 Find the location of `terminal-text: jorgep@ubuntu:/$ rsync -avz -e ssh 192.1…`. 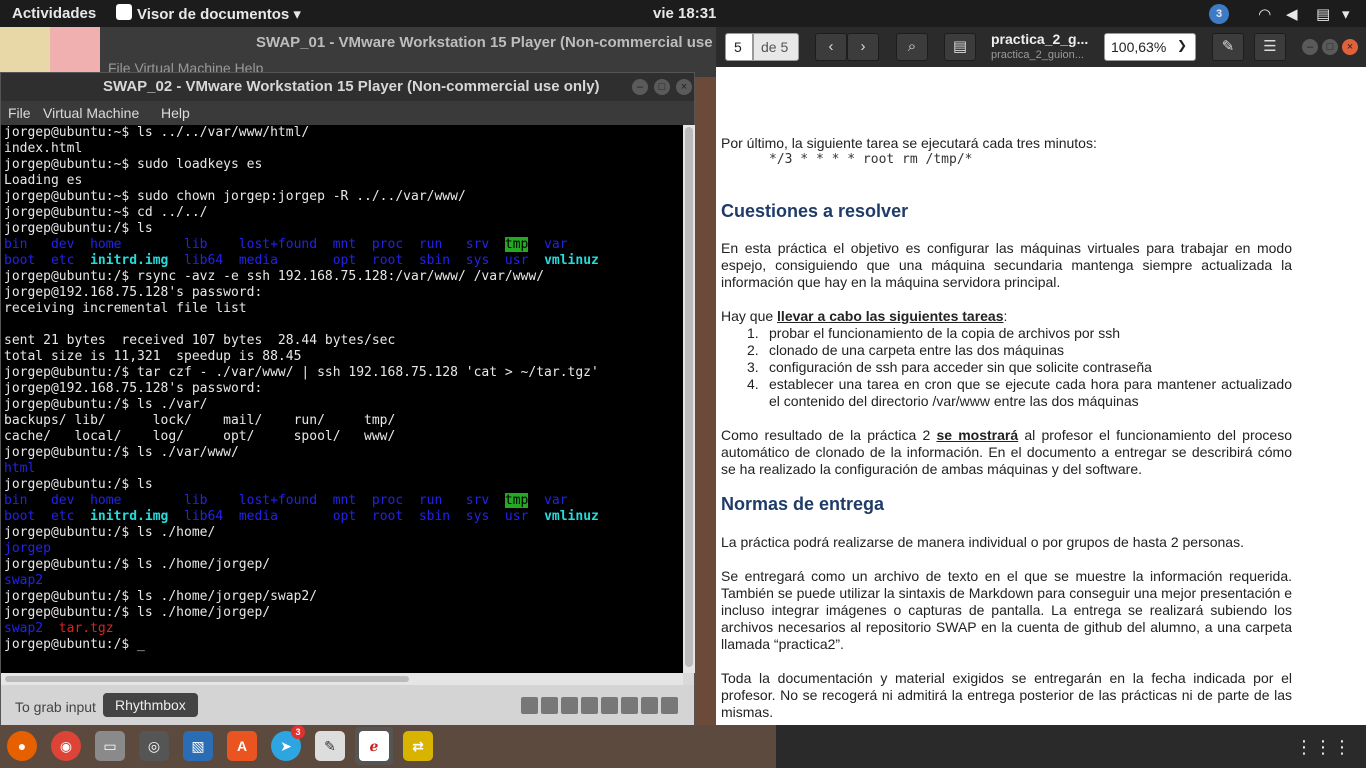

terminal-text: jorgep@ubuntu:/$ rsync -avz -e ssh 192.1… is located at coordinates (274, 276).